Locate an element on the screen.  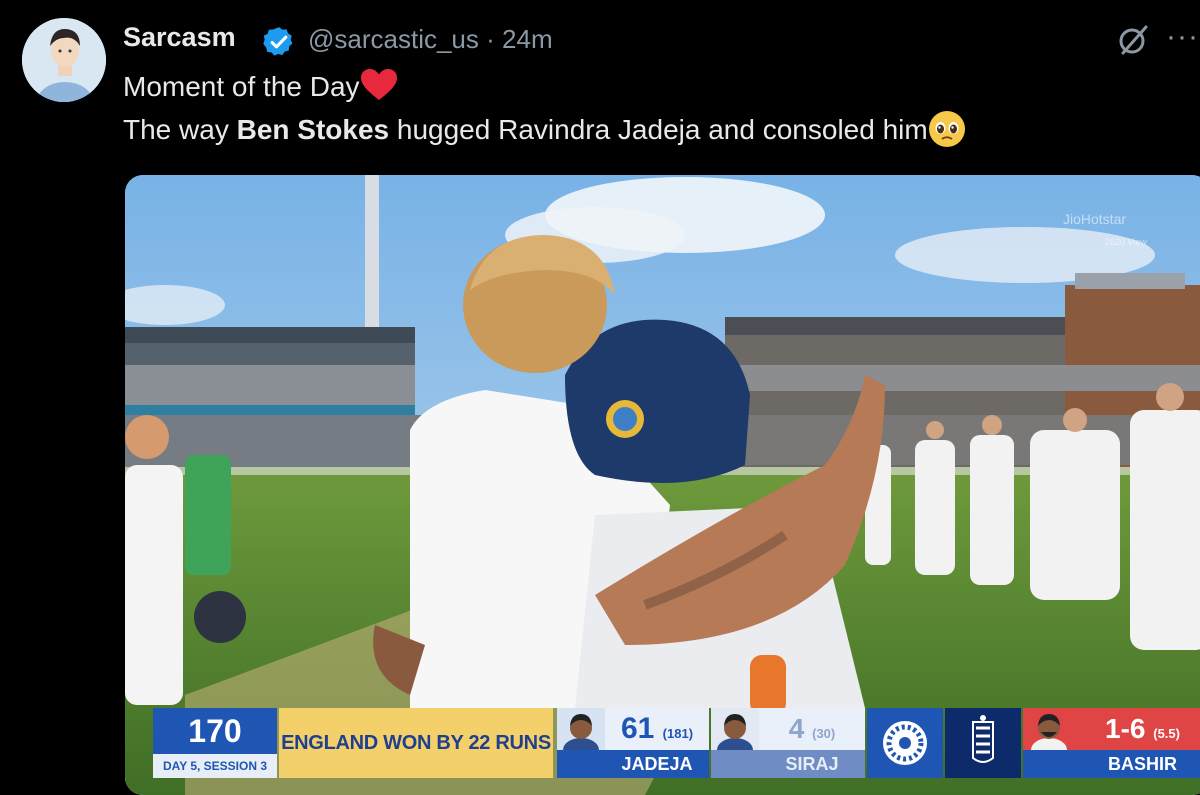
handle-and-time: @sarcastic_us · 24m is located at coordinates (430, 39).